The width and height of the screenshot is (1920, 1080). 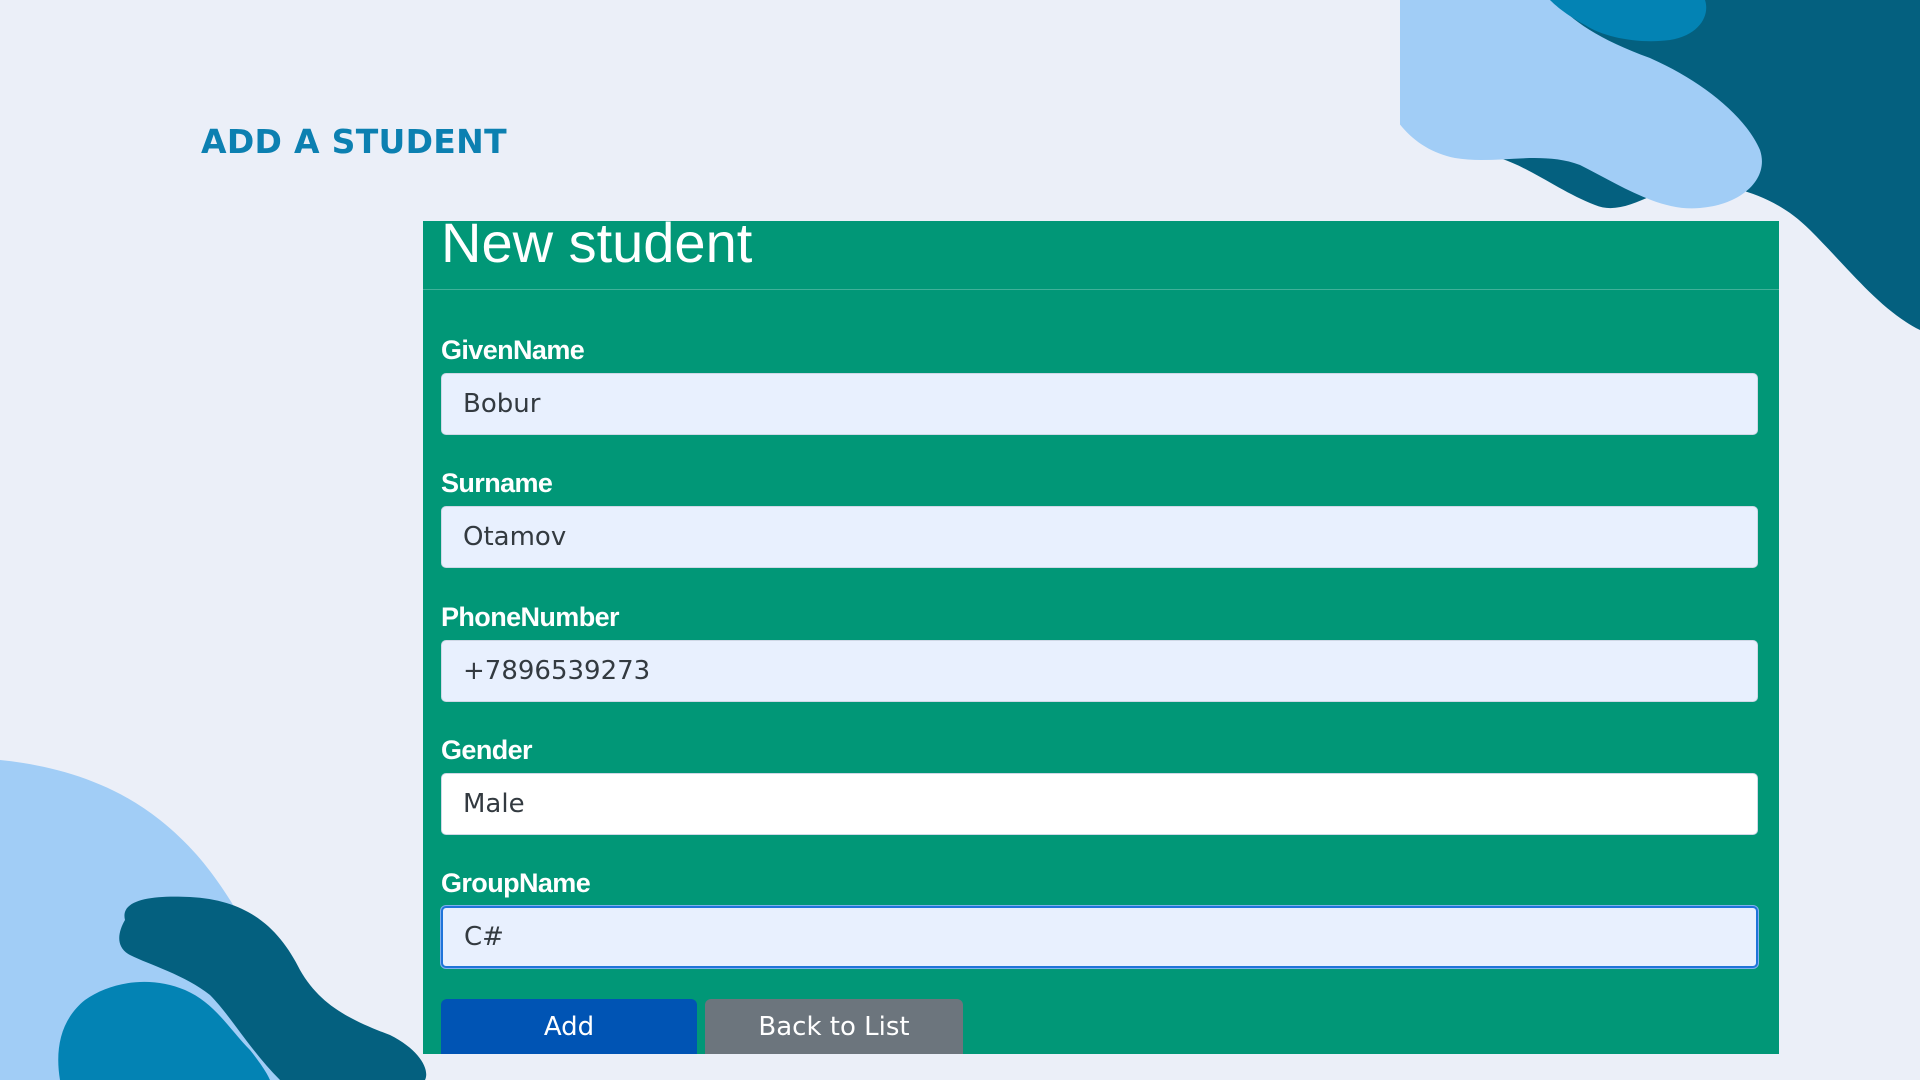 What do you see at coordinates (1099, 671) in the screenshot?
I see `phone-number-input` at bounding box center [1099, 671].